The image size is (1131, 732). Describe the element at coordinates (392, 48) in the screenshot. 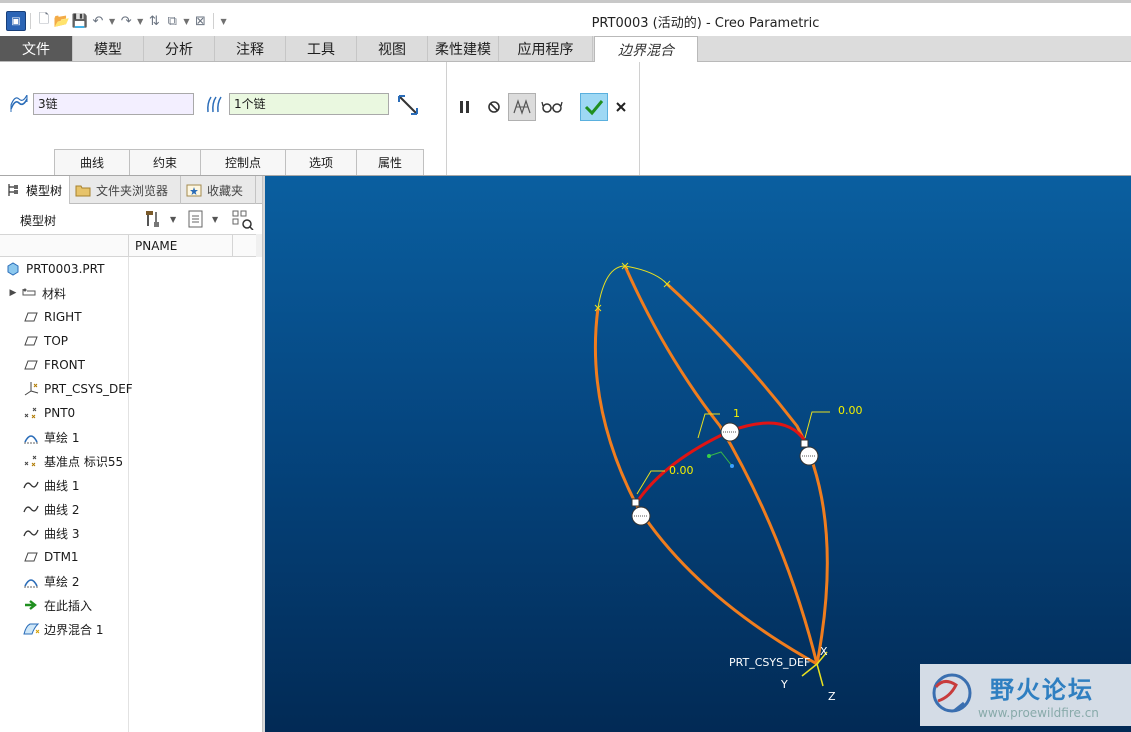

I see `tab-view: 视图` at that location.